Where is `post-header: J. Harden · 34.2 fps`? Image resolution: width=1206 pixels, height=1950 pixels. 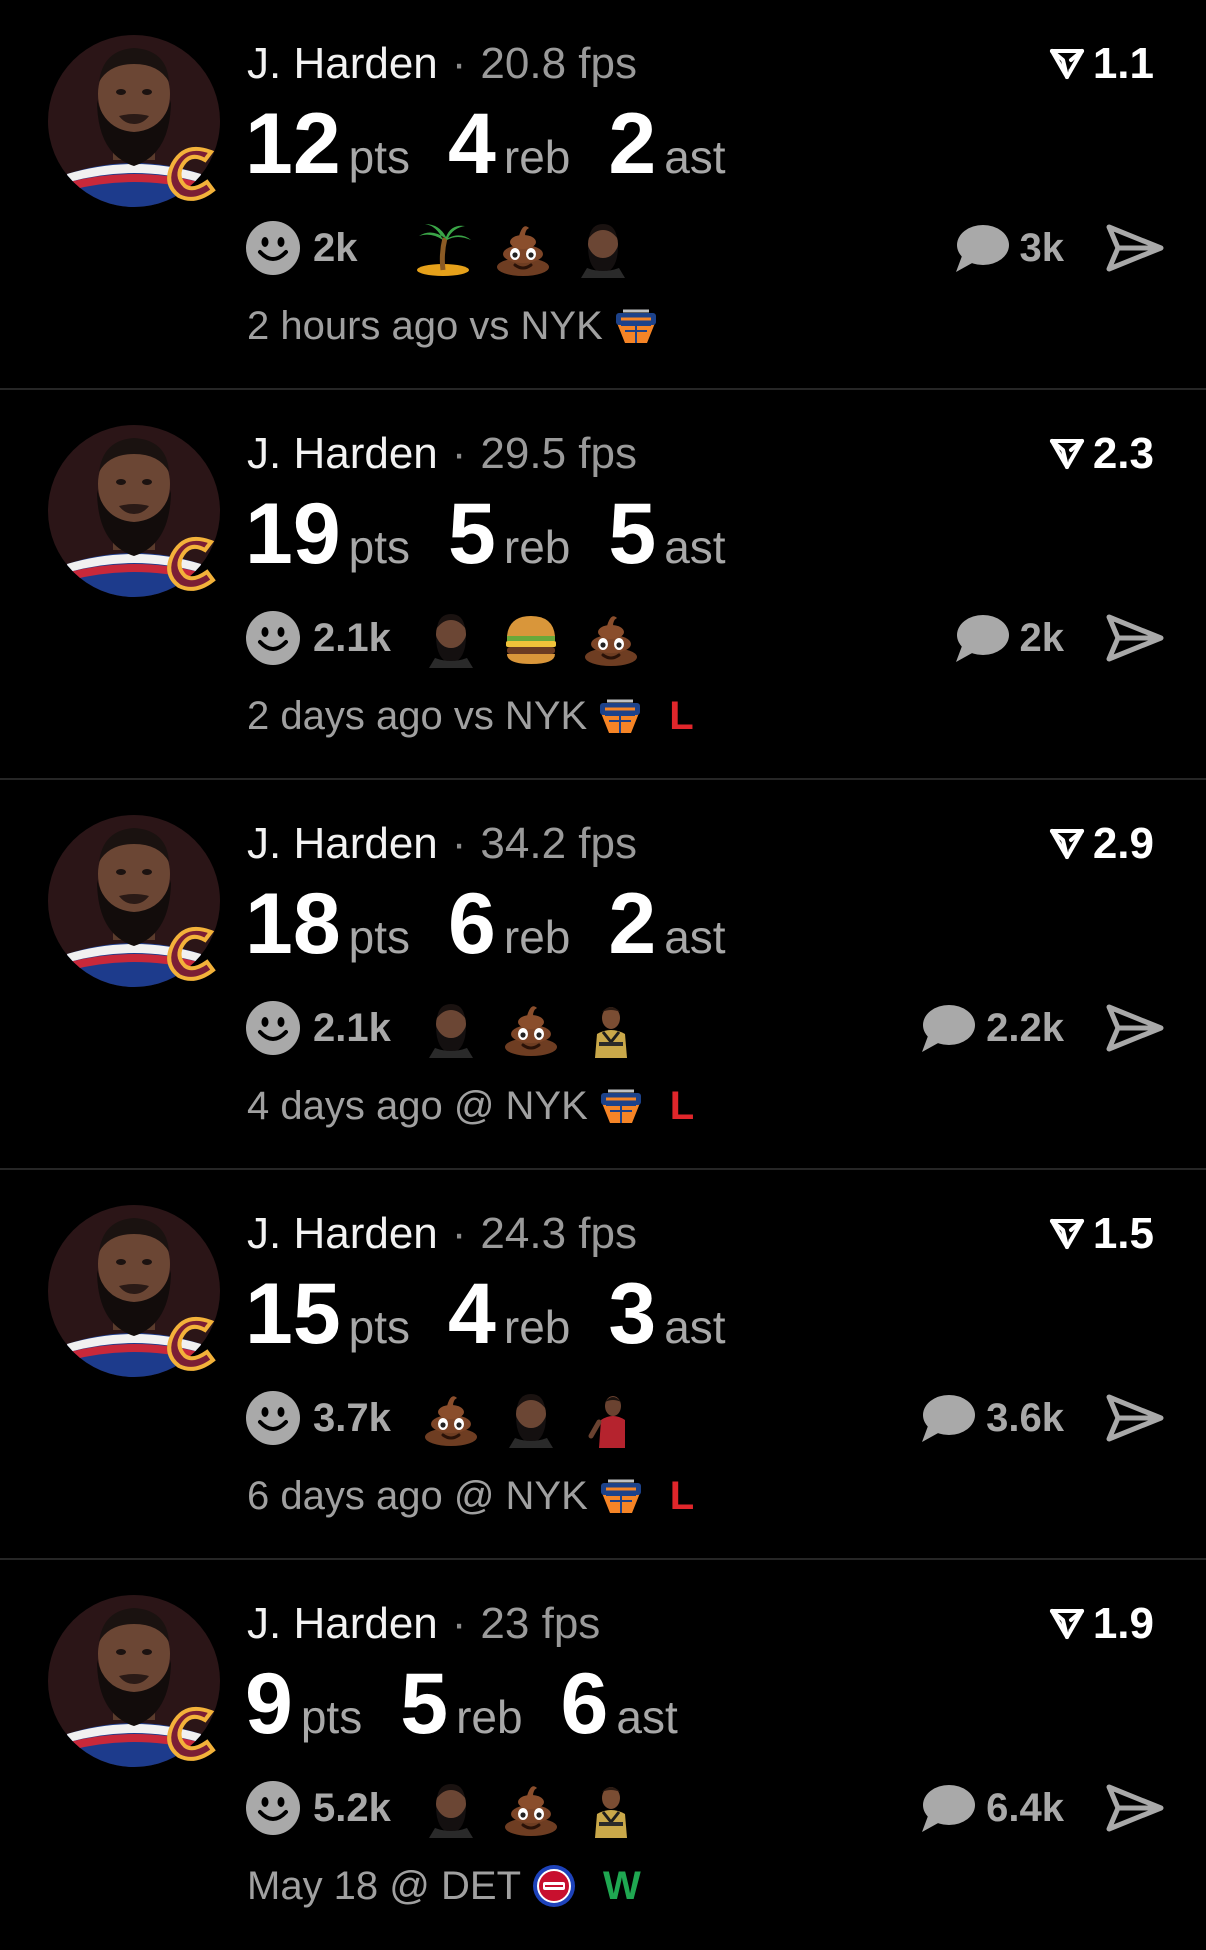
post-header: J. Harden · 34.2 fps is located at coordinates (442, 844).